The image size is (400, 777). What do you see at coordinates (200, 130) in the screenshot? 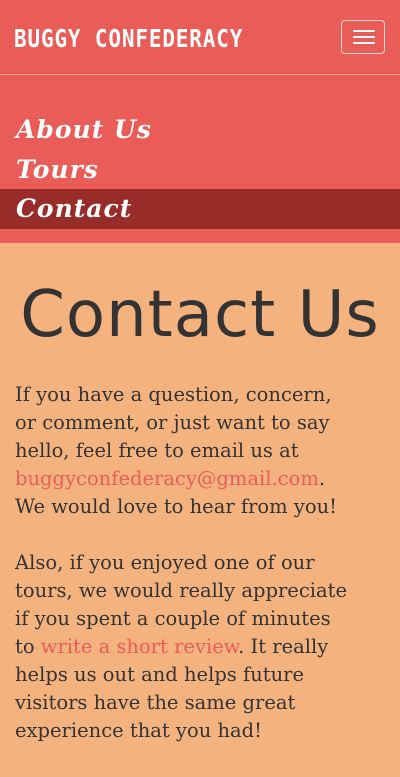
I see `nav-item-about-us: About Us` at bounding box center [200, 130].